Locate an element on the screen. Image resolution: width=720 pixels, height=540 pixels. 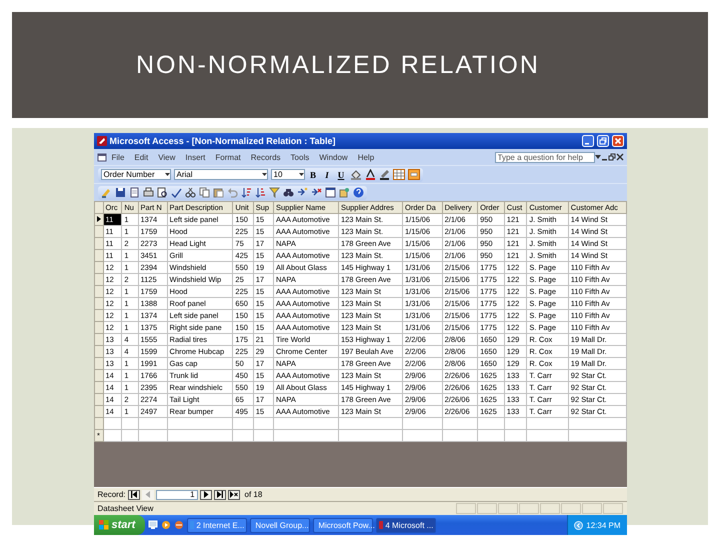
paste-icon is located at coordinates (218, 192).